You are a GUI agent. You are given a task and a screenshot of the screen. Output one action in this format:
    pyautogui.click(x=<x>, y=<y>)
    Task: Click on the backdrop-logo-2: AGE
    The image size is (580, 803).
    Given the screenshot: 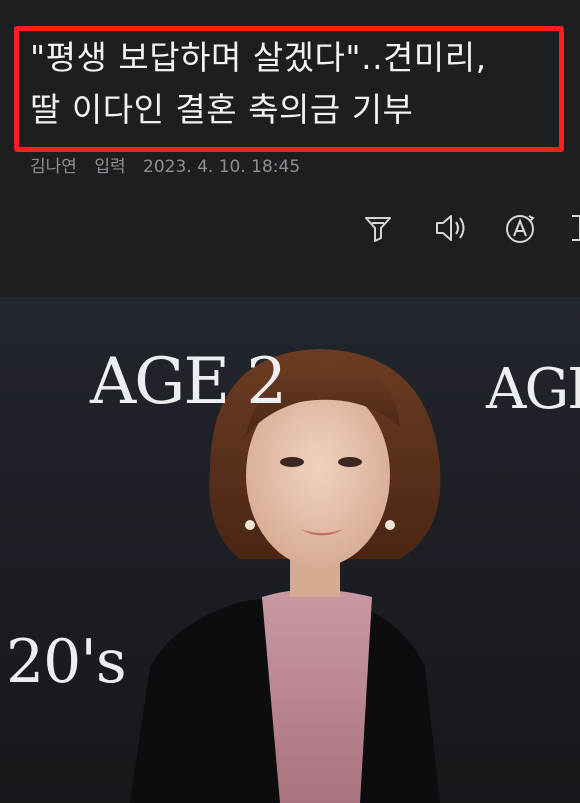 What is the action you would take?
    pyautogui.click(x=533, y=389)
    